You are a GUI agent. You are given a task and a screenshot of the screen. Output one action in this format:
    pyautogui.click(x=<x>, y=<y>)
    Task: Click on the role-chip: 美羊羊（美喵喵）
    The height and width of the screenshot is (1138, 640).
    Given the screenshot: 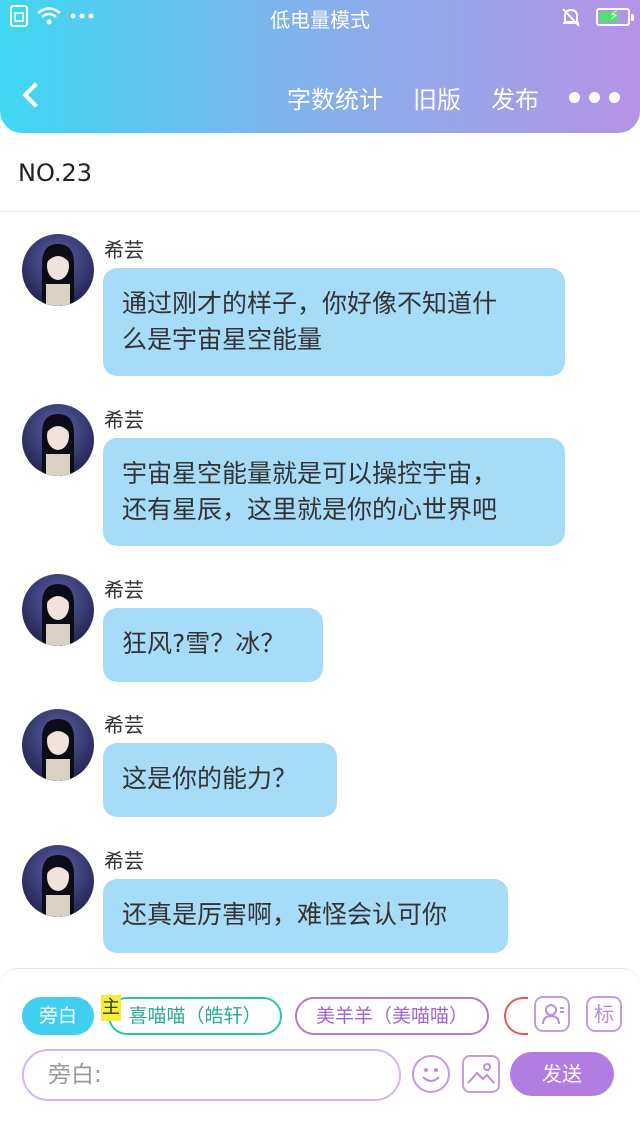 What is the action you would take?
    pyautogui.click(x=392, y=1016)
    